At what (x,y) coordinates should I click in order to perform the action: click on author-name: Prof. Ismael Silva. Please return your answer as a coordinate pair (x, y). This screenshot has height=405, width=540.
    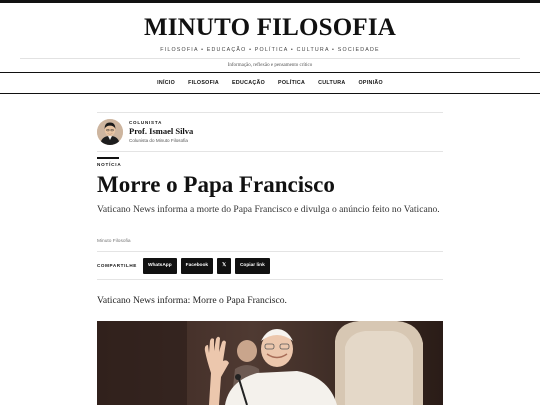
    Looking at the image, I should click on (161, 131).